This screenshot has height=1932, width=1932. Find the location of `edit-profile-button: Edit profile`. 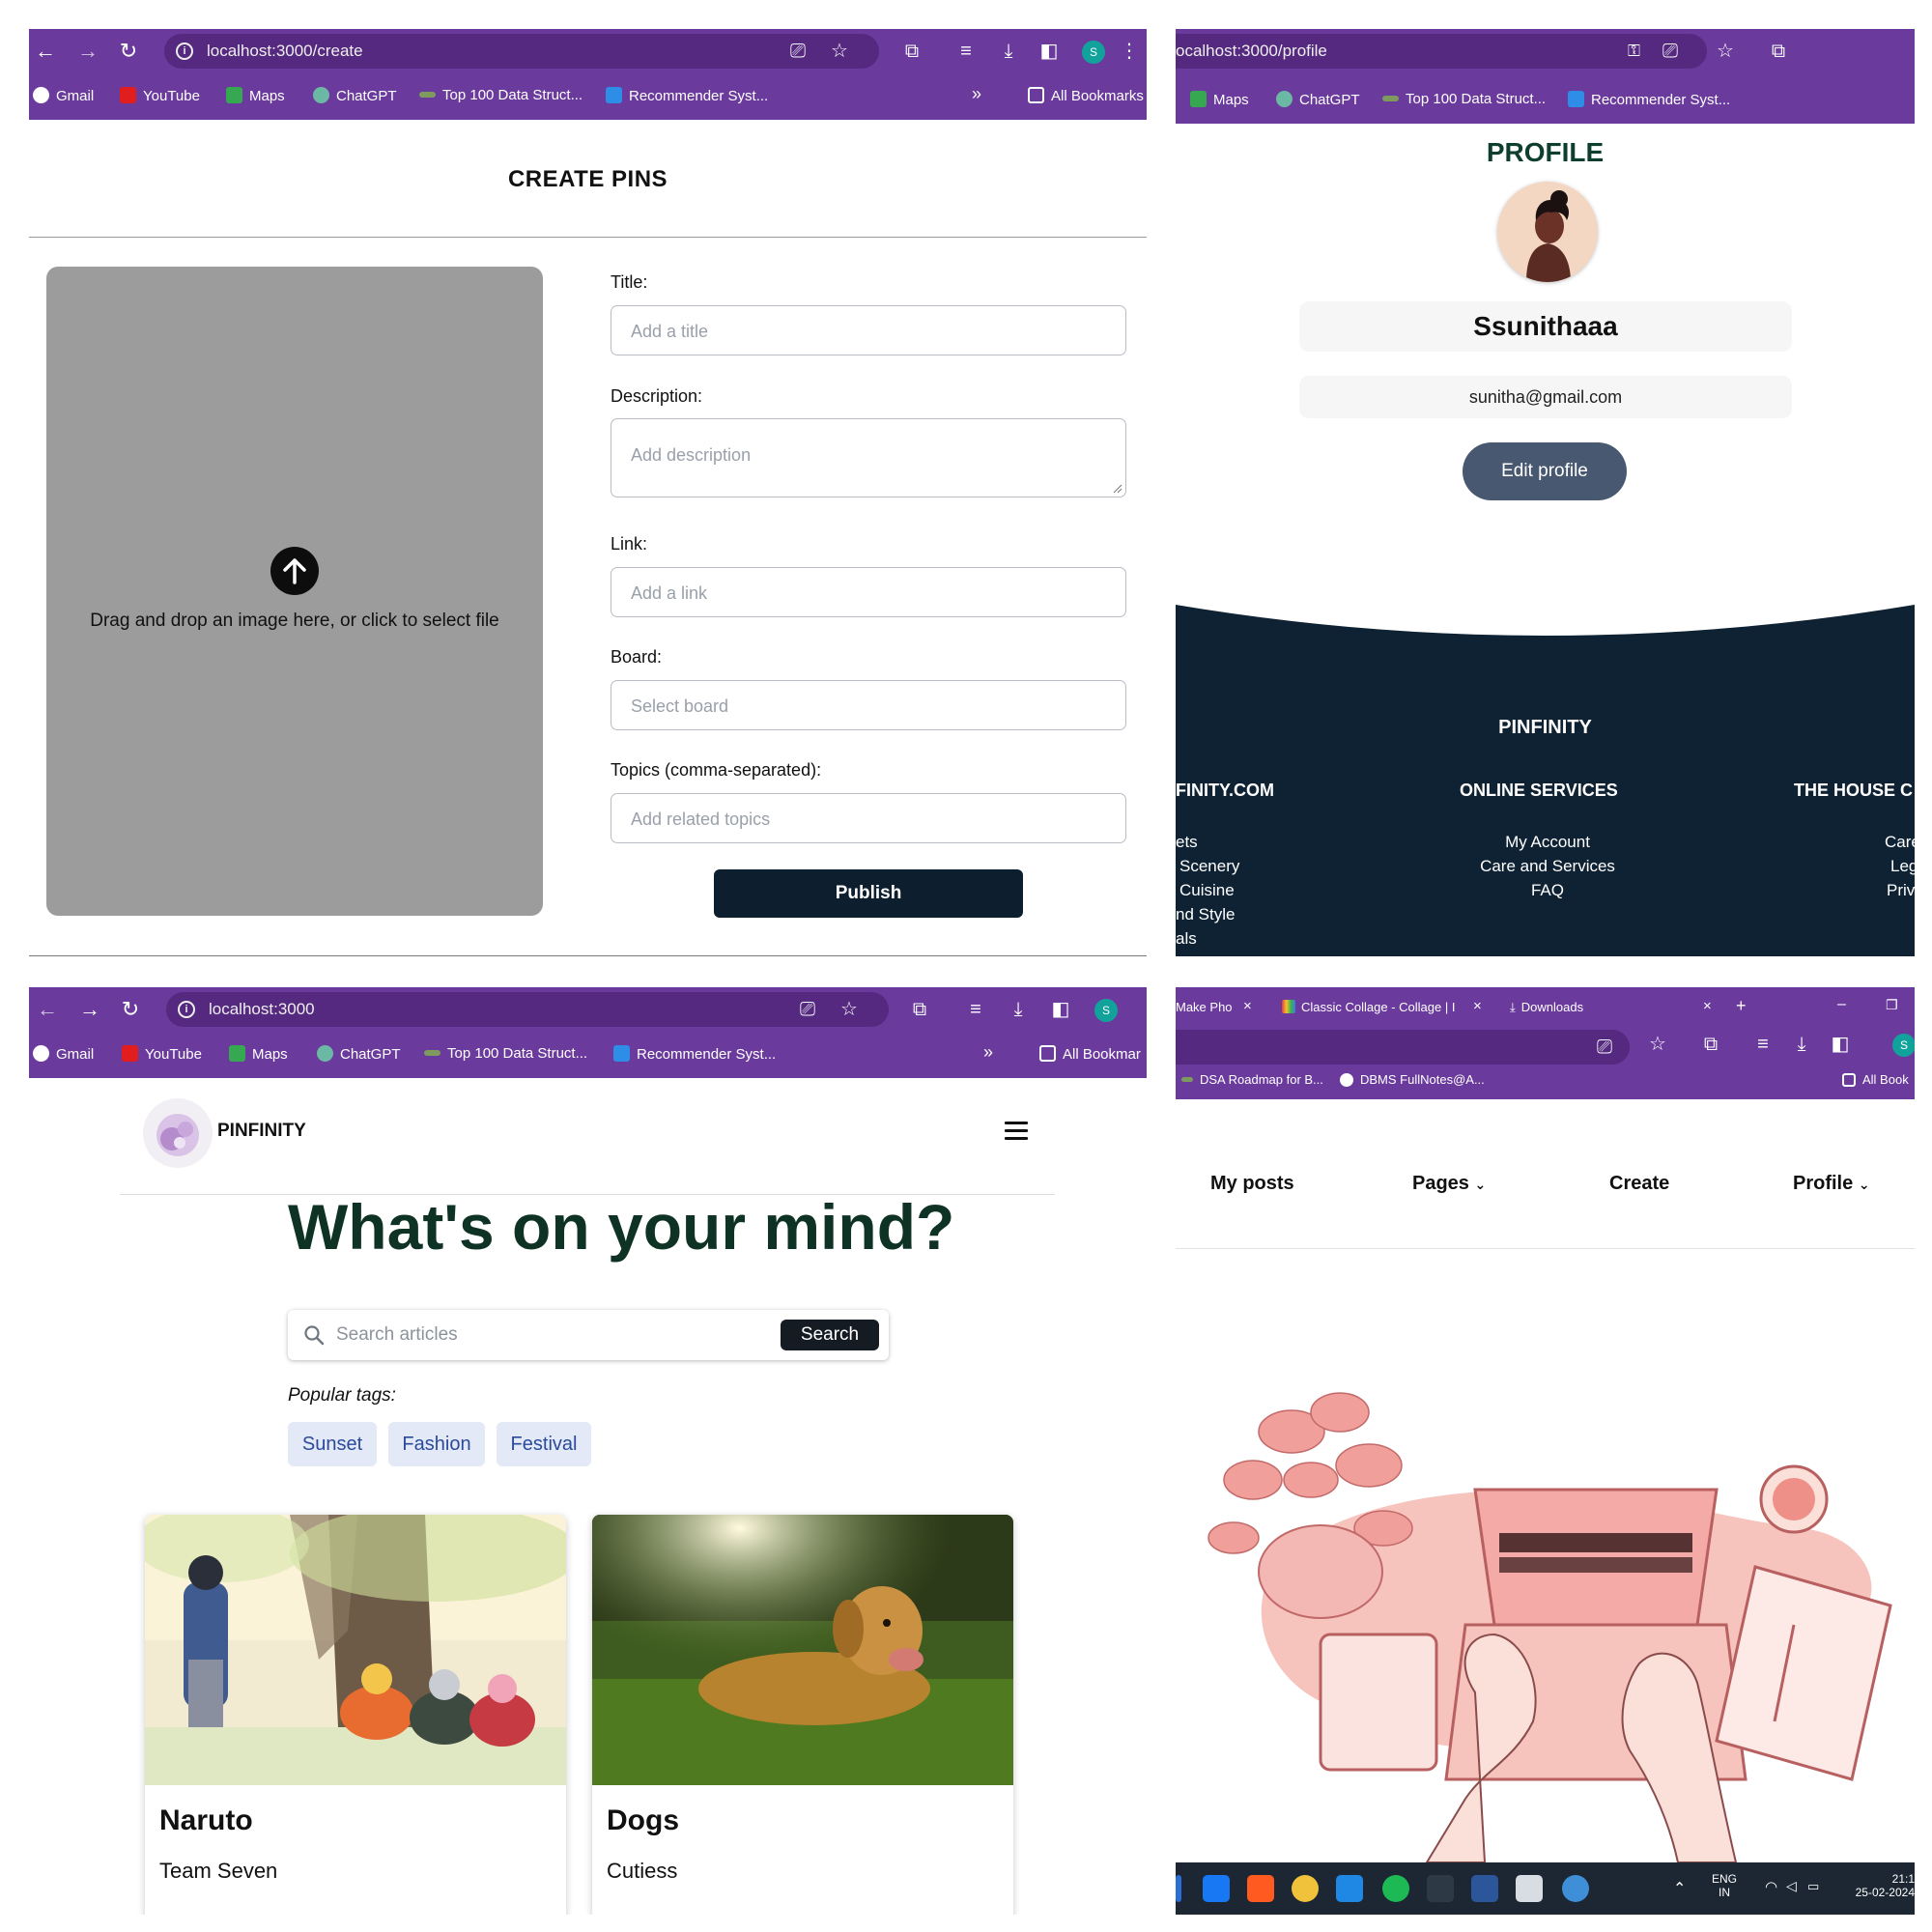

edit-profile-button: Edit profile is located at coordinates (1545, 471).